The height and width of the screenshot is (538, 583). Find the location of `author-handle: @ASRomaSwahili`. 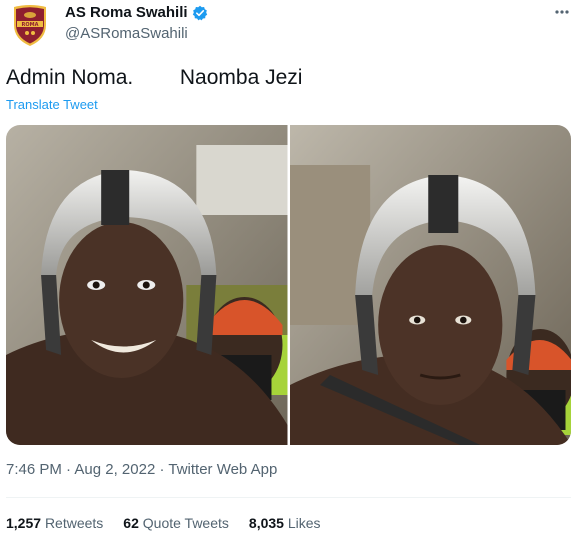

author-handle: @ASRomaSwahili is located at coordinates (126, 33).